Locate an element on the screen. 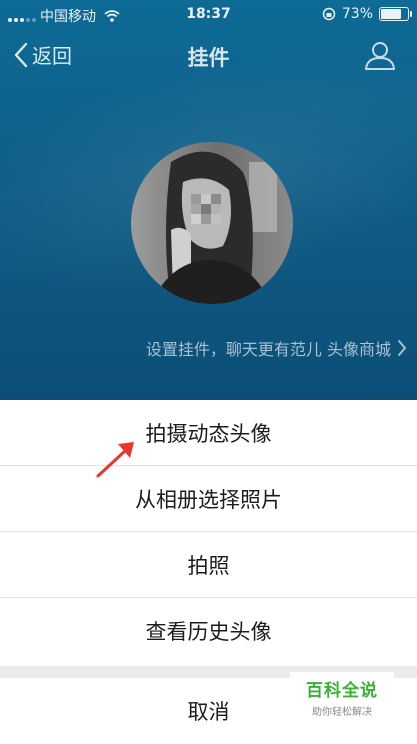 The image size is (417, 744). option-label: 查看历史头像 is located at coordinates (208, 631).